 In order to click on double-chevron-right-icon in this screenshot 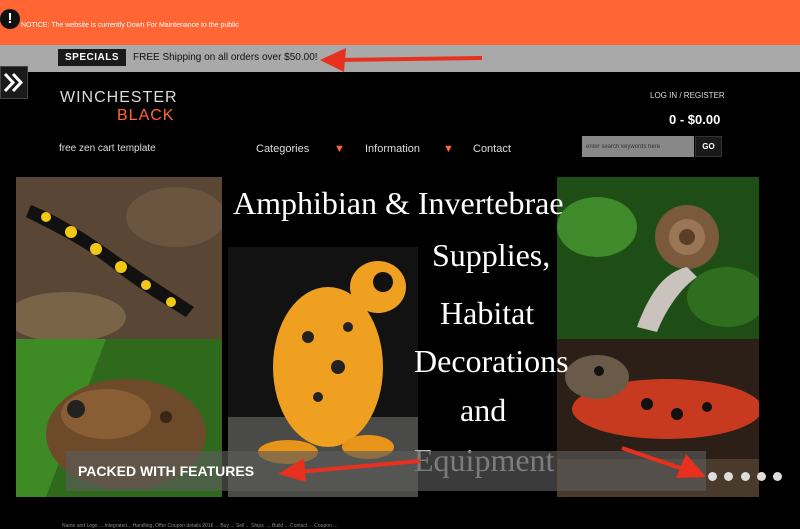, I will do `click(13, 82)`.